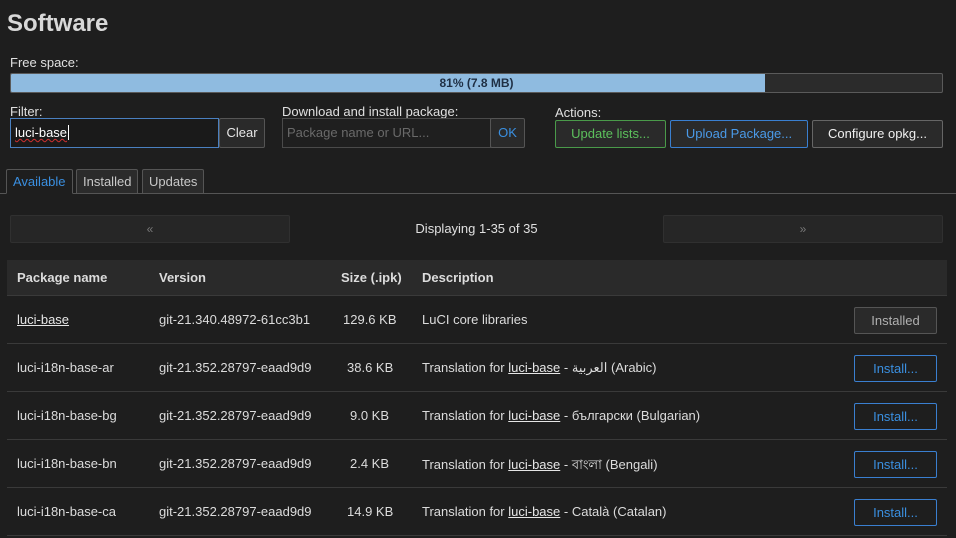  What do you see at coordinates (615, 511) in the screenshot?
I see `description-suffix: - Català (Catalan)` at bounding box center [615, 511].